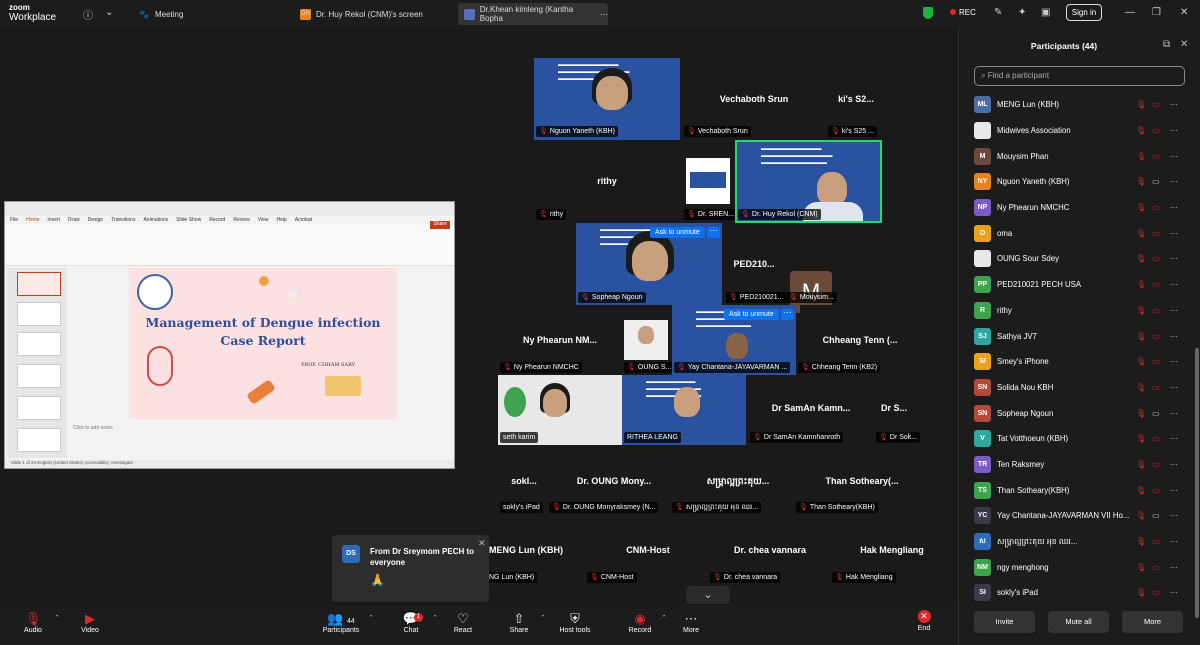 This screenshot has height=645, width=1200. Describe the element at coordinates (1076, 362) in the screenshot. I see `participant-row: SI Smey's iPhone 🎙 ▭ ⋯` at that location.